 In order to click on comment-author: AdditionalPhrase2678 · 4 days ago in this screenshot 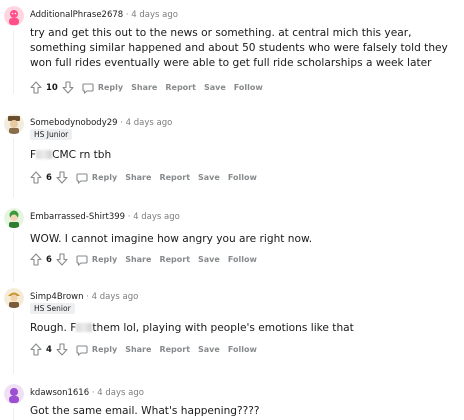, I will do `click(104, 15)`.